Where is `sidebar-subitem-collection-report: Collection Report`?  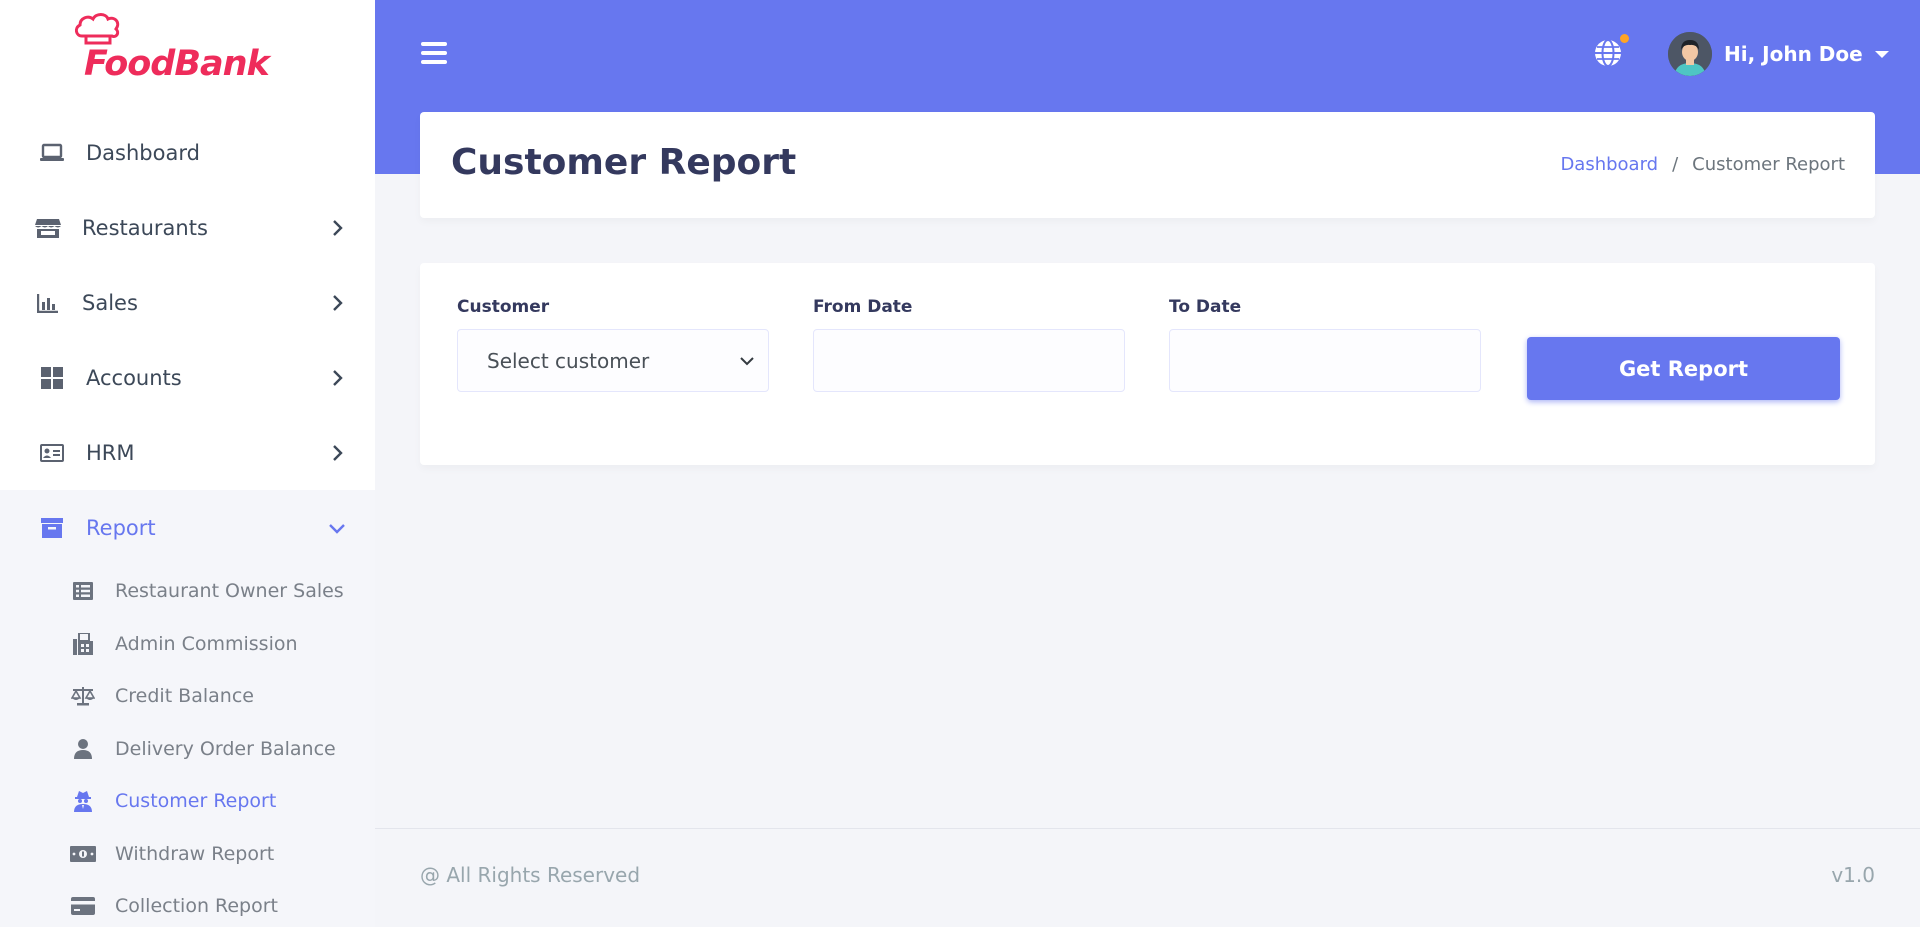 sidebar-subitem-collection-report: Collection Report is located at coordinates (187, 903).